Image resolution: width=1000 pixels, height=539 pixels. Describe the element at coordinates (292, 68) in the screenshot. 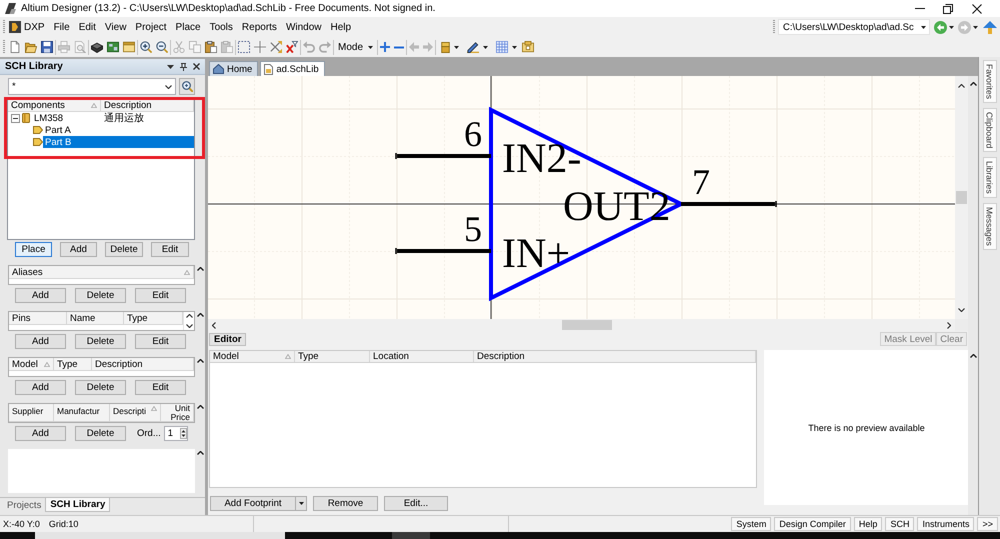

I see `document-tab: ad.SchLib` at that location.